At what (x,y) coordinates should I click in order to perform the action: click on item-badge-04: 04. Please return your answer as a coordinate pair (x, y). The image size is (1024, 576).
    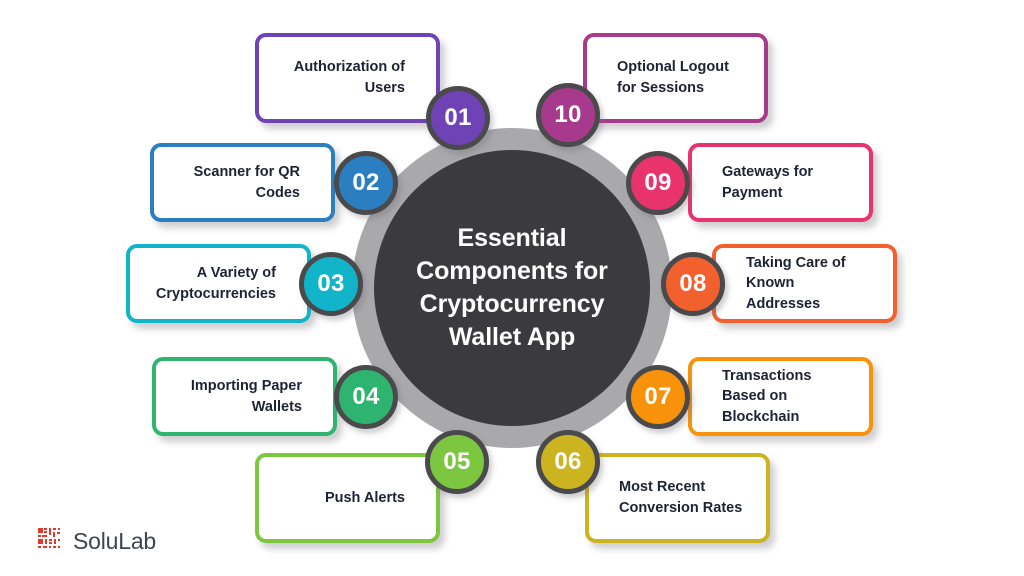
    Looking at the image, I should click on (366, 397).